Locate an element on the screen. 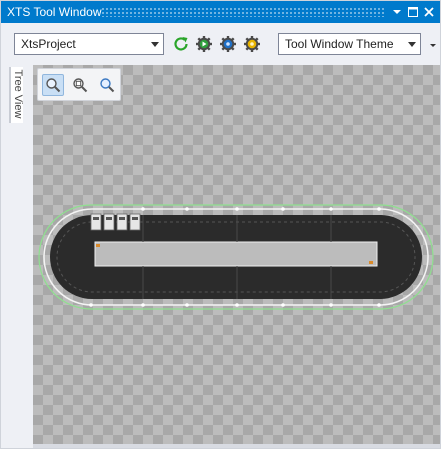  gear-play-icon is located at coordinates (204, 44).